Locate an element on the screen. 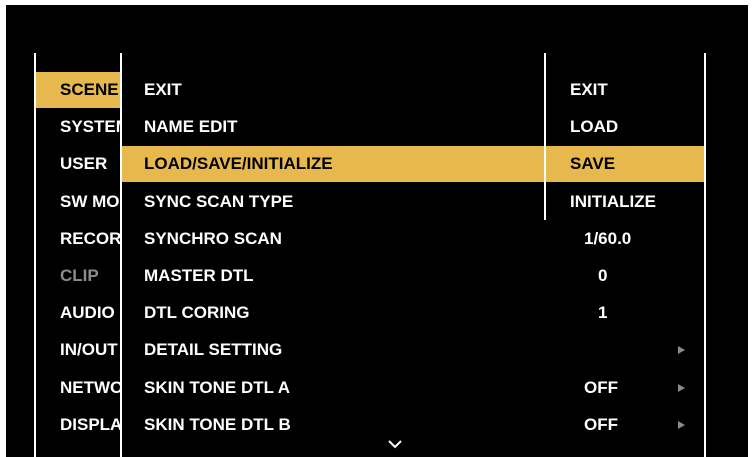 This screenshot has width=754, height=457. left-menu-item-scene: SCENE is located at coordinates (78, 90).